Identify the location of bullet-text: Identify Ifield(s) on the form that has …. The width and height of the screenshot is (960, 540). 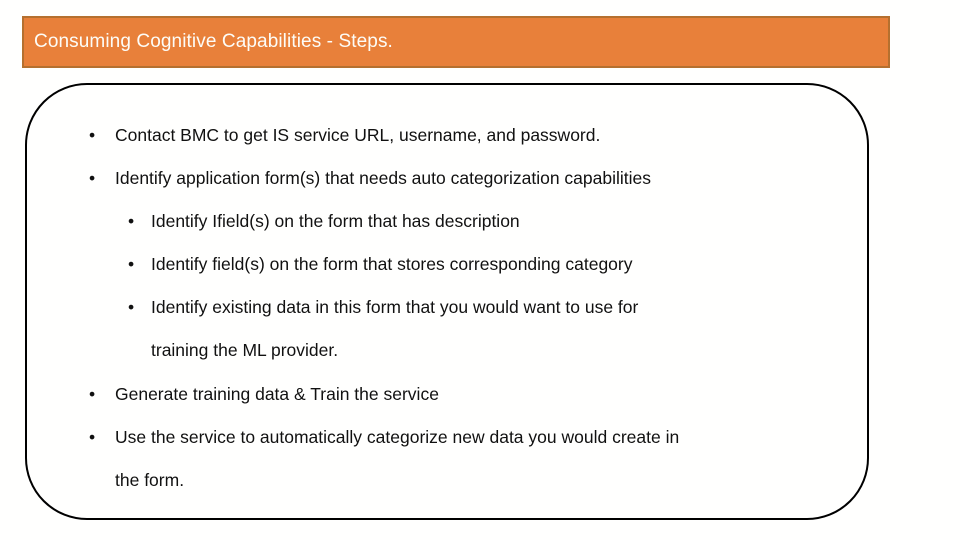
(335, 221).